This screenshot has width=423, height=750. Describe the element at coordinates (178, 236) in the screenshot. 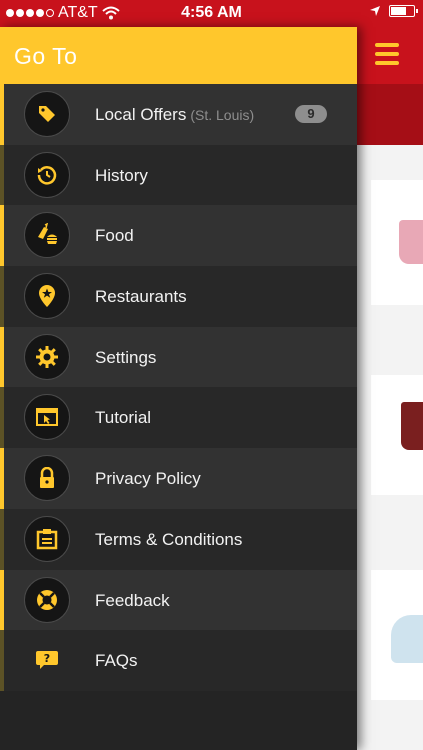

I see `menu-item-food: Food` at that location.